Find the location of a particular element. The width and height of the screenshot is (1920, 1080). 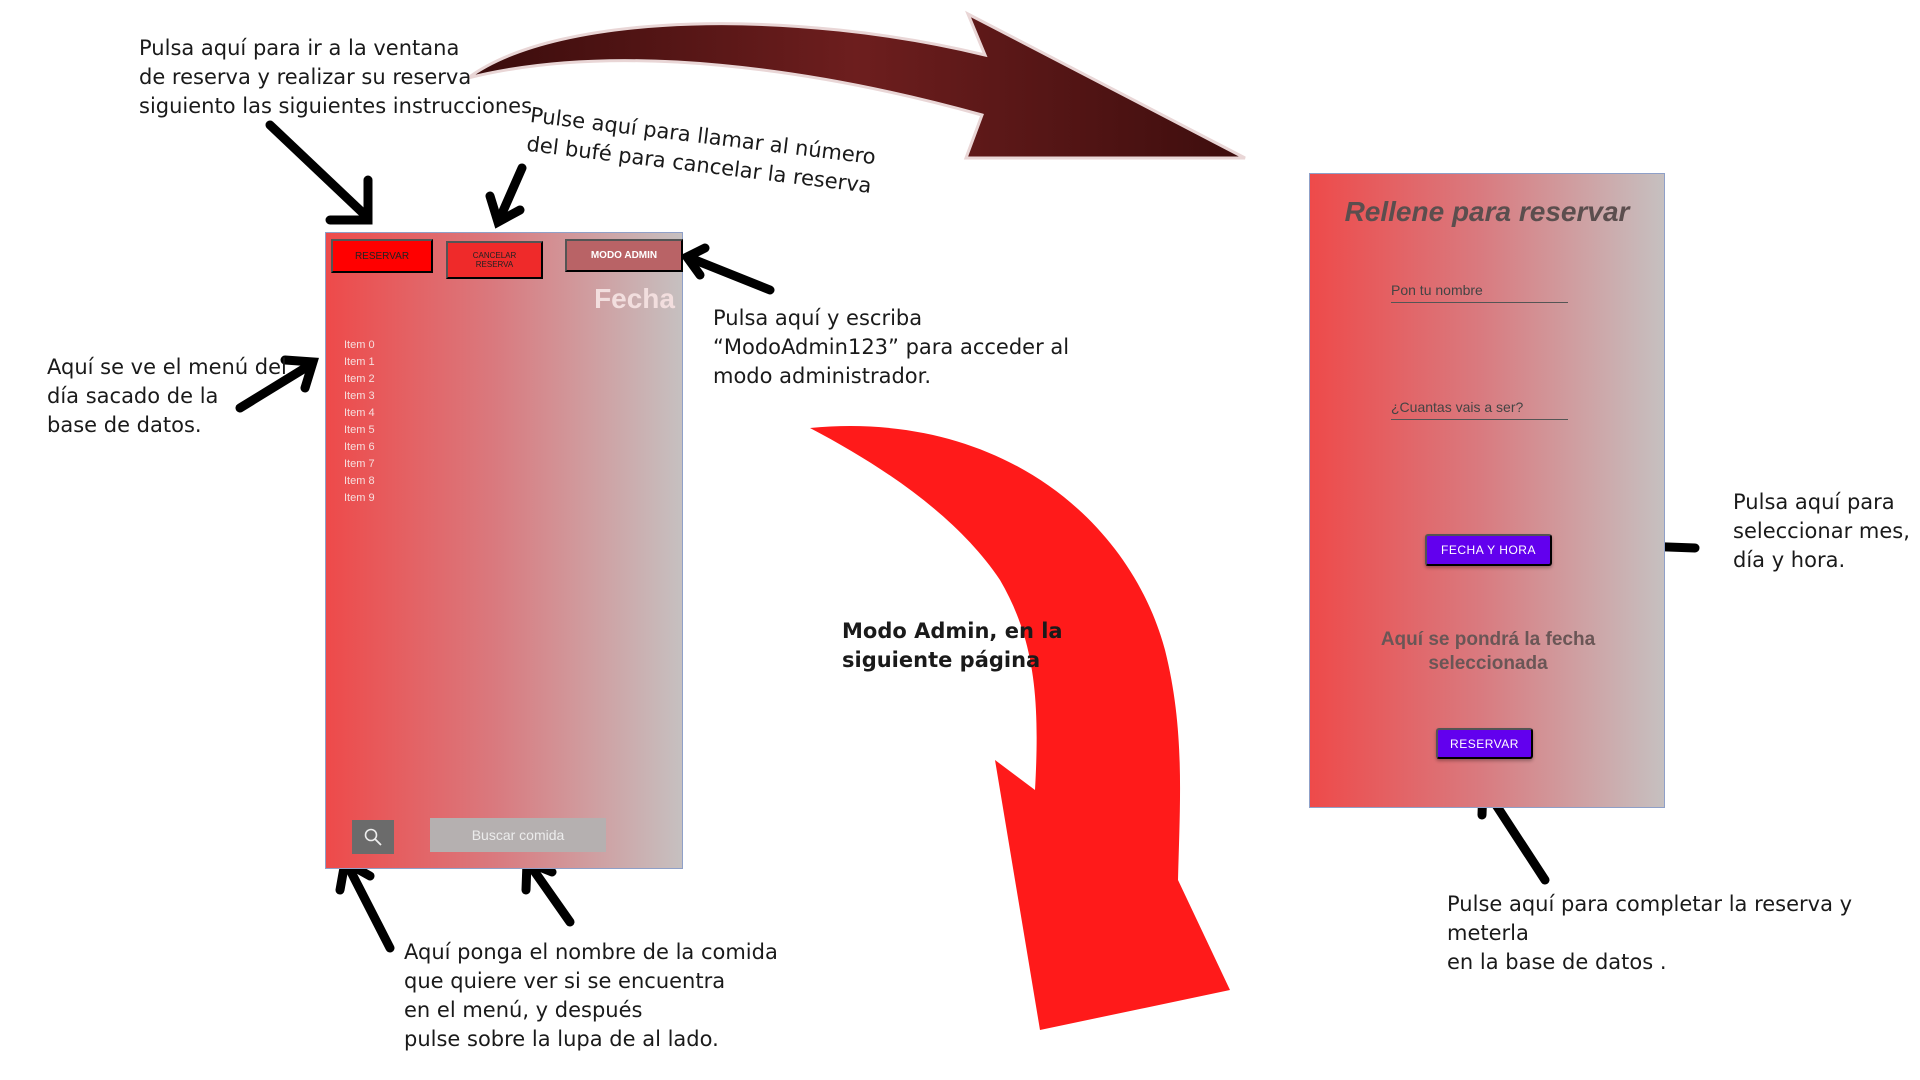

fecha-hora-button: FECHA Y HORA is located at coordinates (1488, 550).